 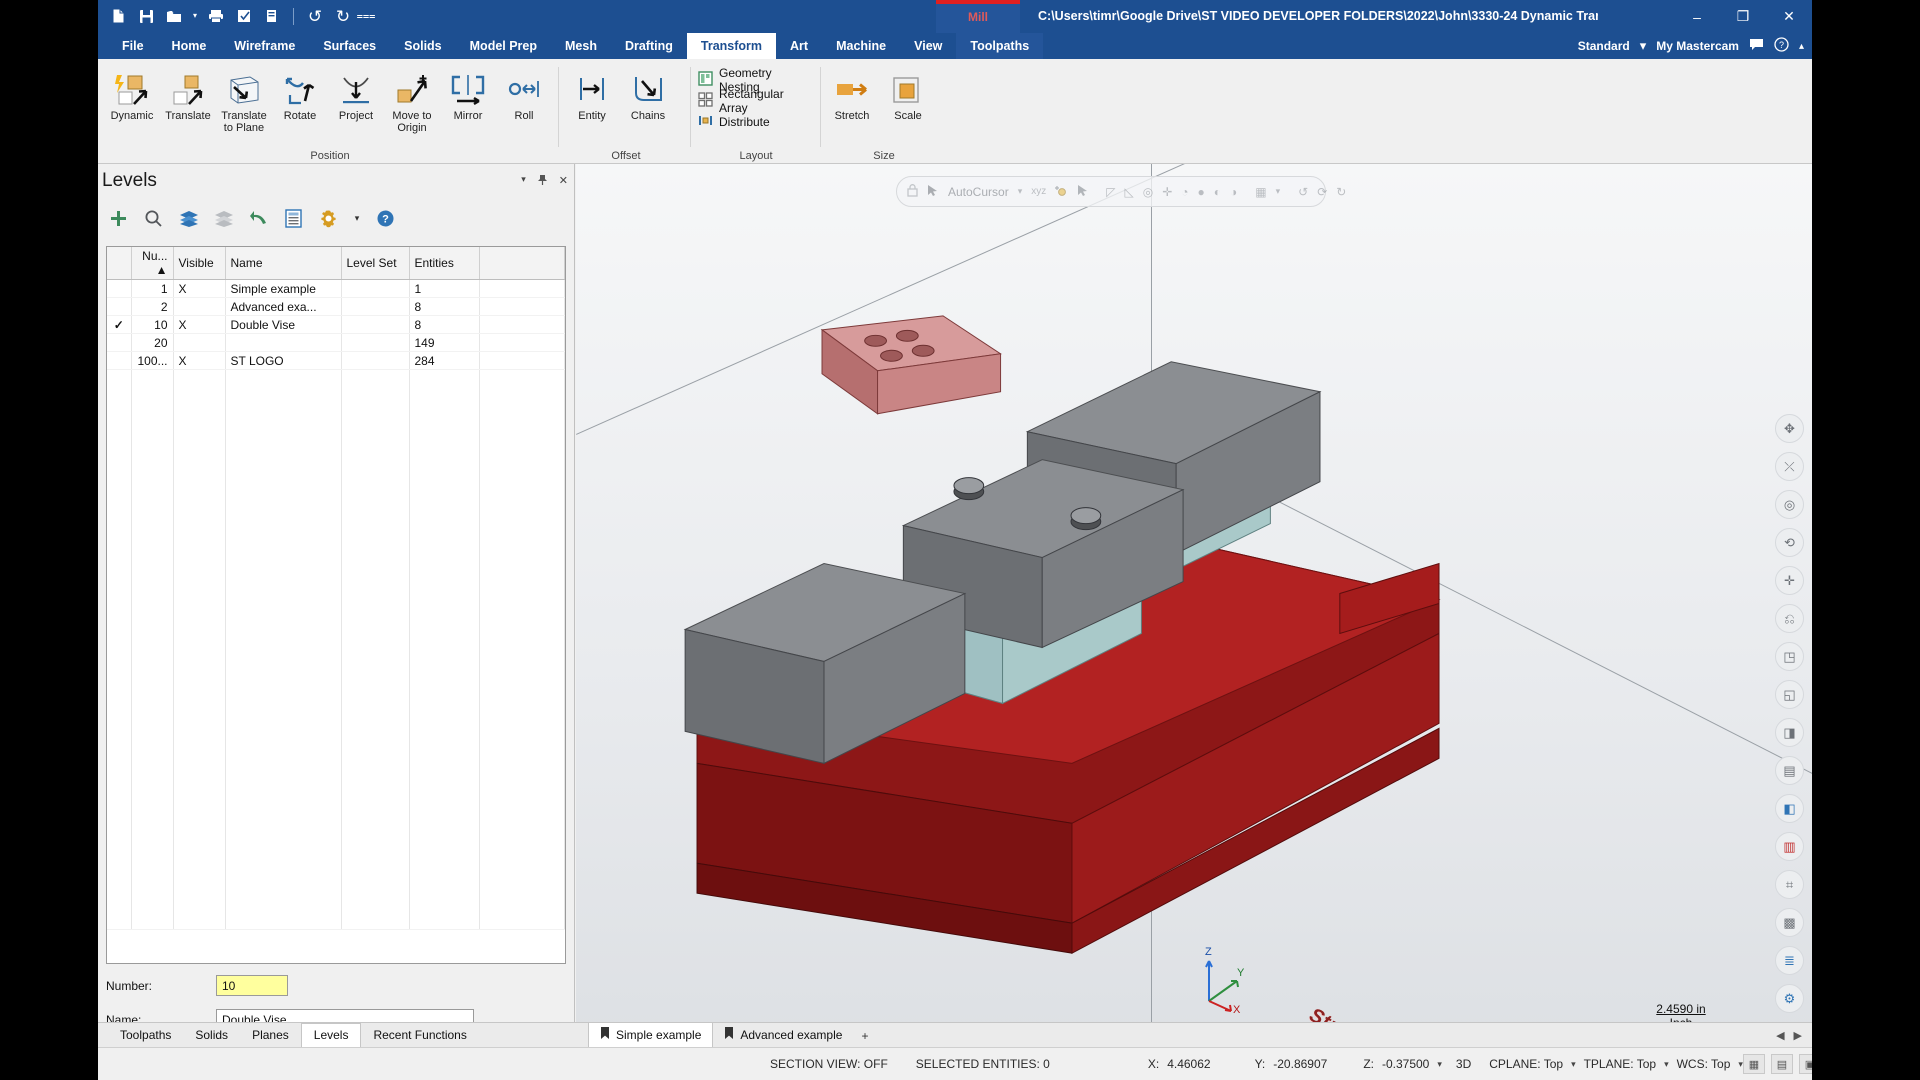 I want to click on panel-close-icon: ✕, so click(x=563, y=181).